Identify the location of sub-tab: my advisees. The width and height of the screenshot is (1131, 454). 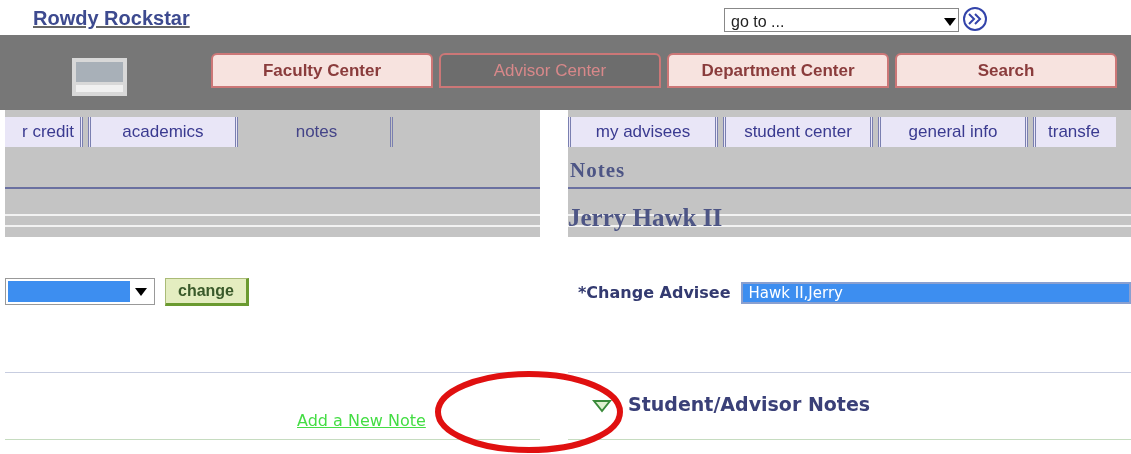
(643, 132).